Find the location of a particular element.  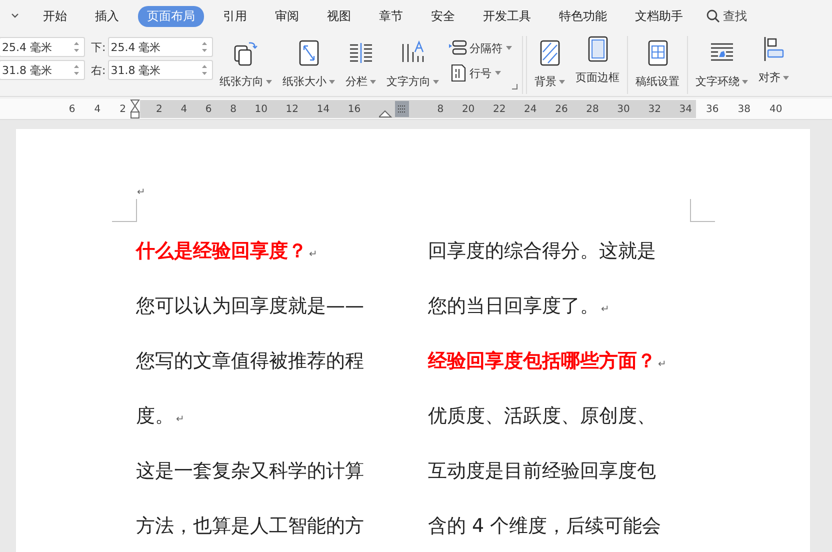

ruler-number: 26 is located at coordinates (561, 109).